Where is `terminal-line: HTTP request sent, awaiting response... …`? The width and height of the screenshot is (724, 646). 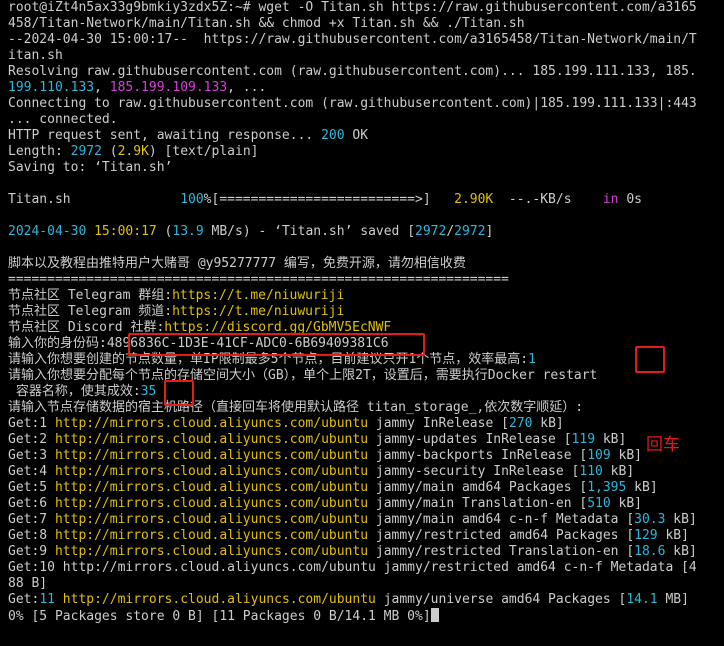 terminal-line: HTTP request sent, awaiting response... … is located at coordinates (188, 135).